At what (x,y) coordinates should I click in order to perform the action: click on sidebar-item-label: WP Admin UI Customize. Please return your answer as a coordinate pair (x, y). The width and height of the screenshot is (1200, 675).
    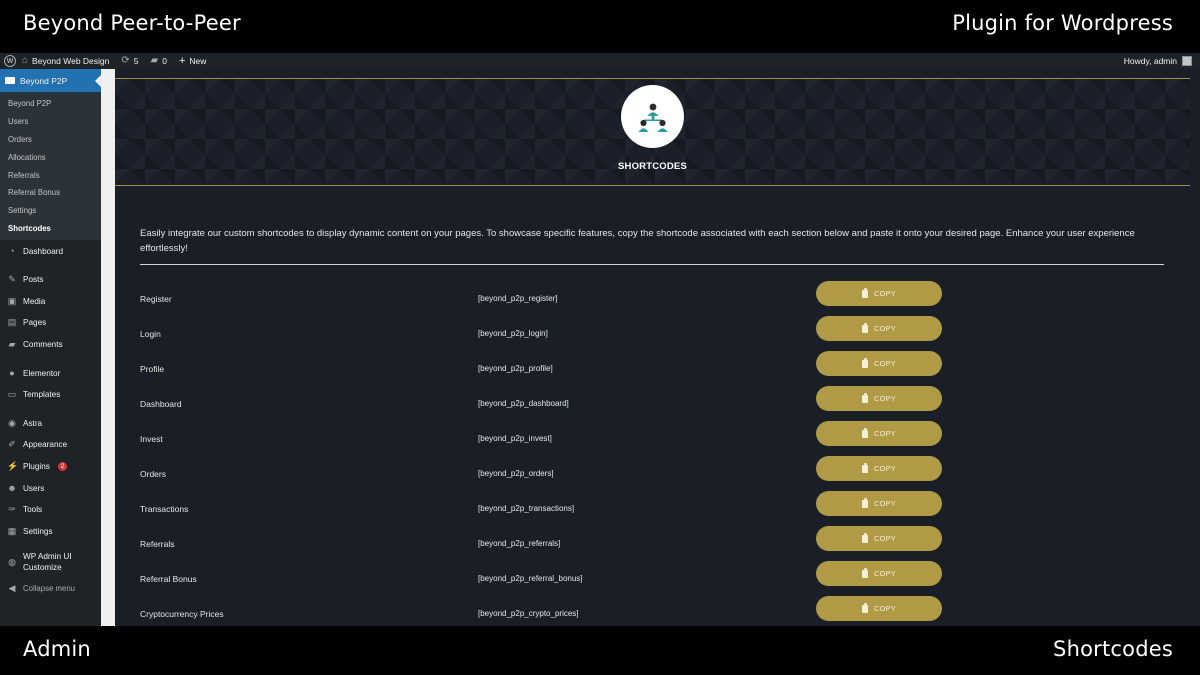
    Looking at the image, I should click on (47, 562).